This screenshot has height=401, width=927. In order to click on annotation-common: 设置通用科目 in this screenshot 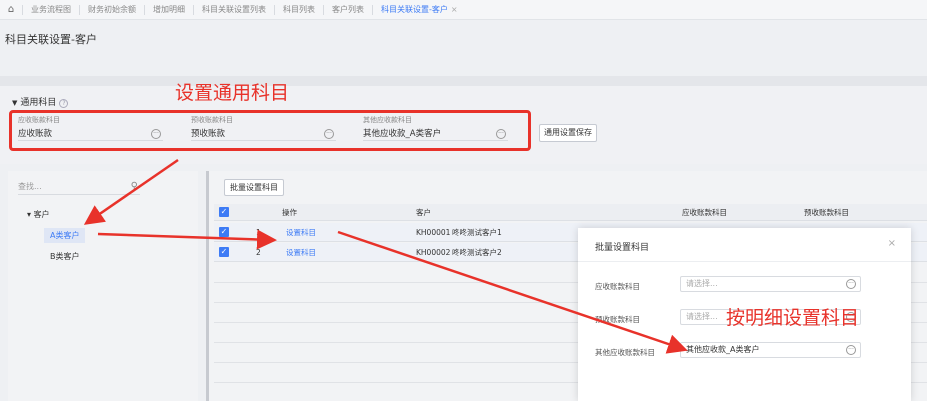, I will do `click(232, 93)`.